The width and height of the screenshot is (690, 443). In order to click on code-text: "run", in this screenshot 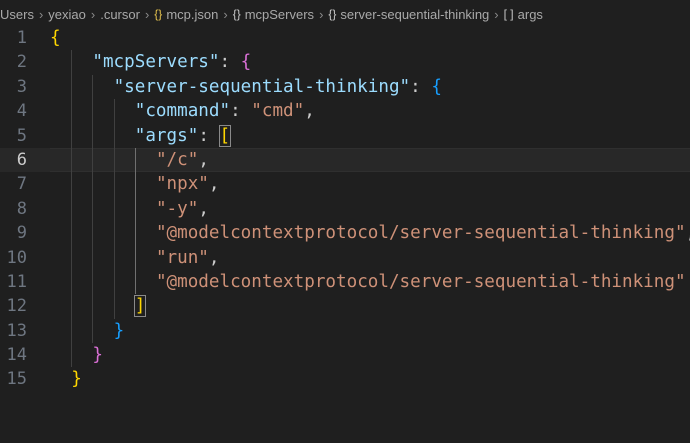, I will do `click(187, 257)`.